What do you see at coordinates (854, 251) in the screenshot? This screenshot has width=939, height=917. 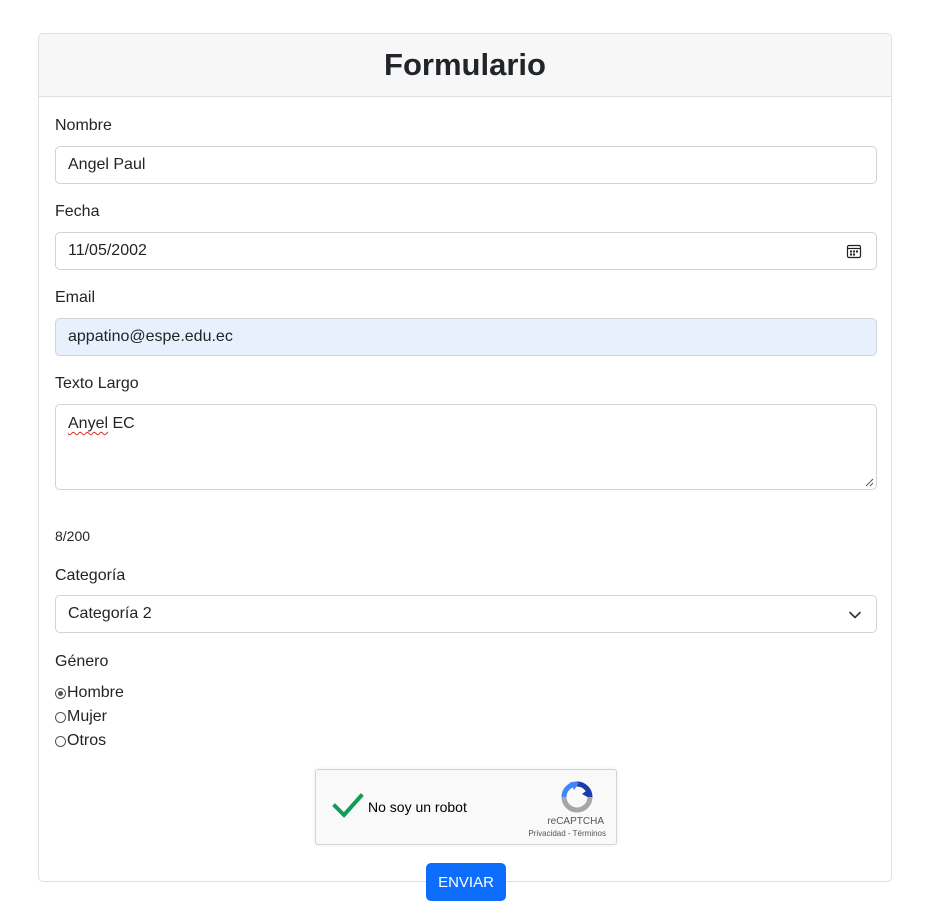 I see `calendar-icon` at bounding box center [854, 251].